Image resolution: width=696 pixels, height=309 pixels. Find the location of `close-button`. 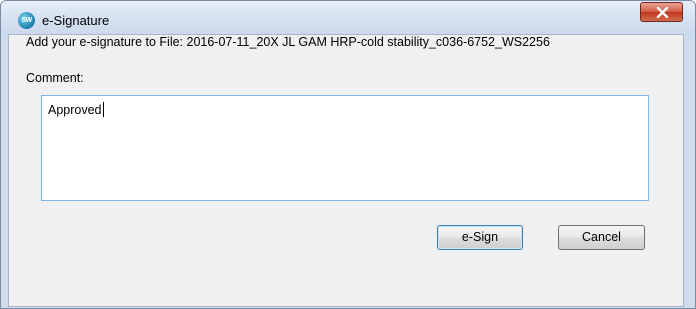

close-button is located at coordinates (661, 12).